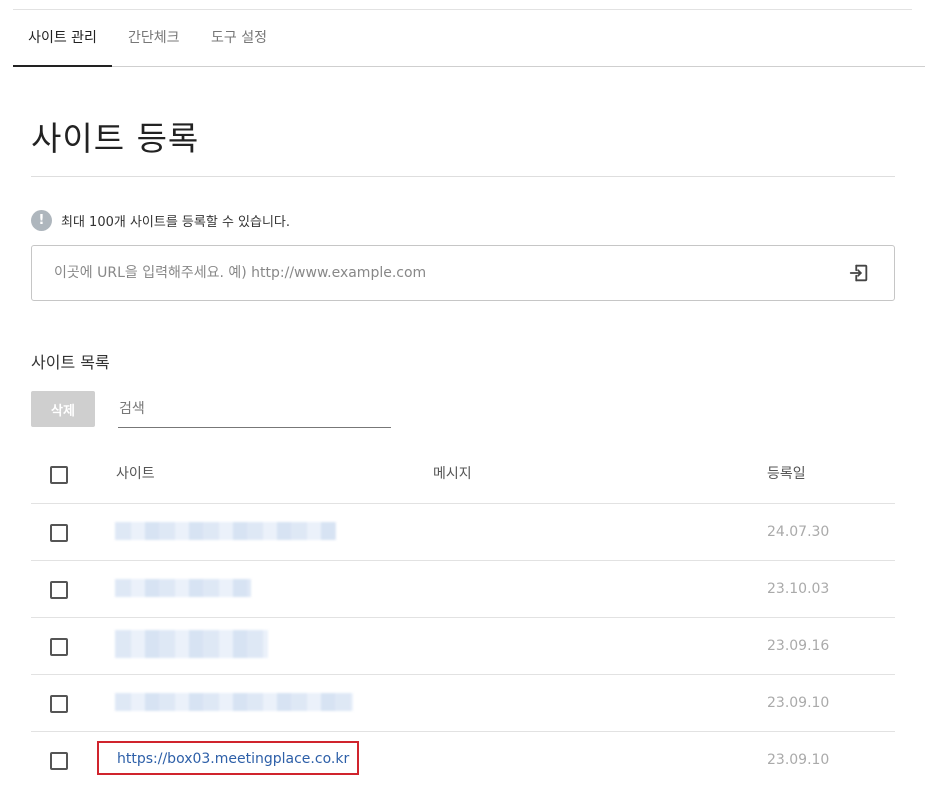  I want to click on notice: ! 최대 100개 사이트를 등록할 수 있습니다., so click(160, 220).